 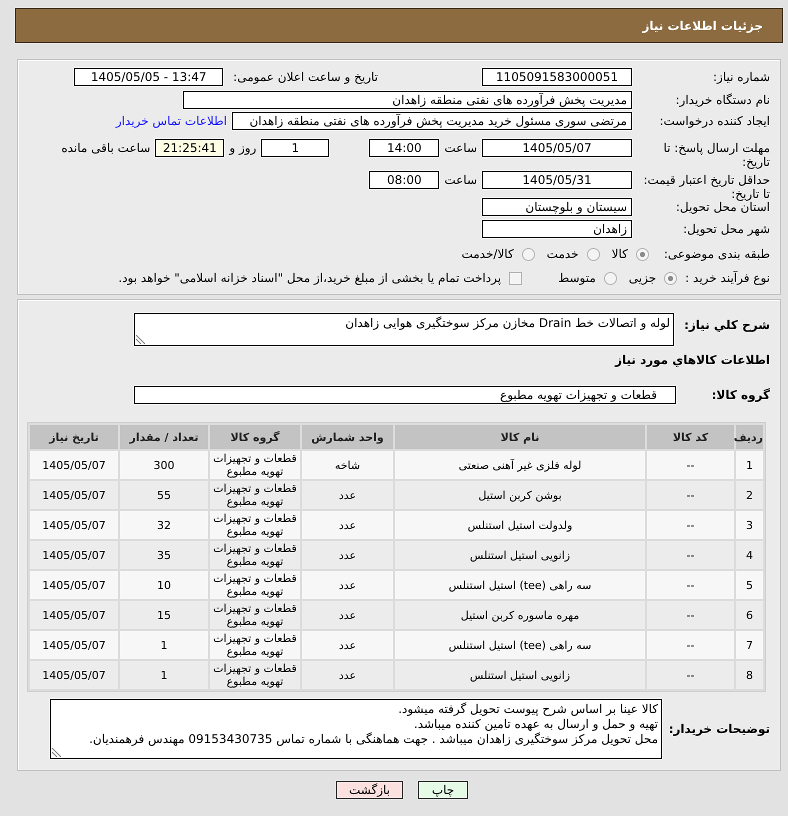 What do you see at coordinates (722, 100) in the screenshot?
I see `field-label: نام دستگاه خریدار:` at bounding box center [722, 100].